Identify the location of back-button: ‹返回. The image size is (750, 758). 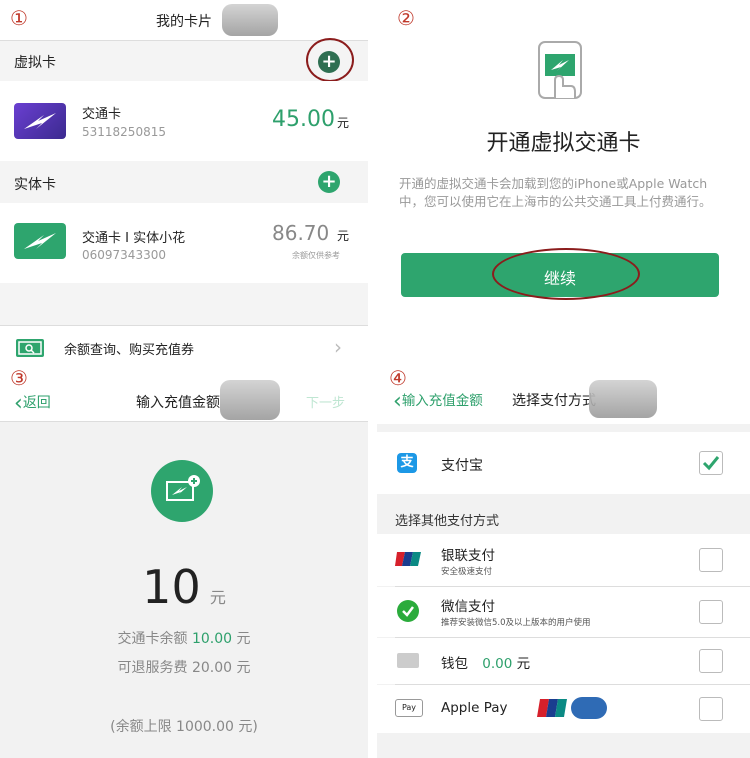
(32, 402).